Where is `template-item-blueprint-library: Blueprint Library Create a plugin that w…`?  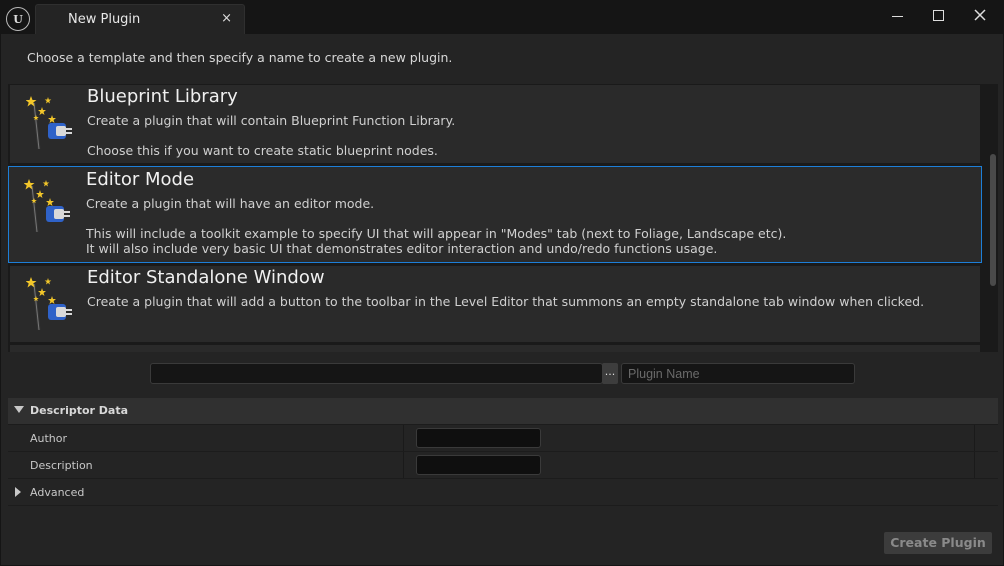
template-item-blueprint-library: Blueprint Library Create a plugin that w… is located at coordinates (495, 124).